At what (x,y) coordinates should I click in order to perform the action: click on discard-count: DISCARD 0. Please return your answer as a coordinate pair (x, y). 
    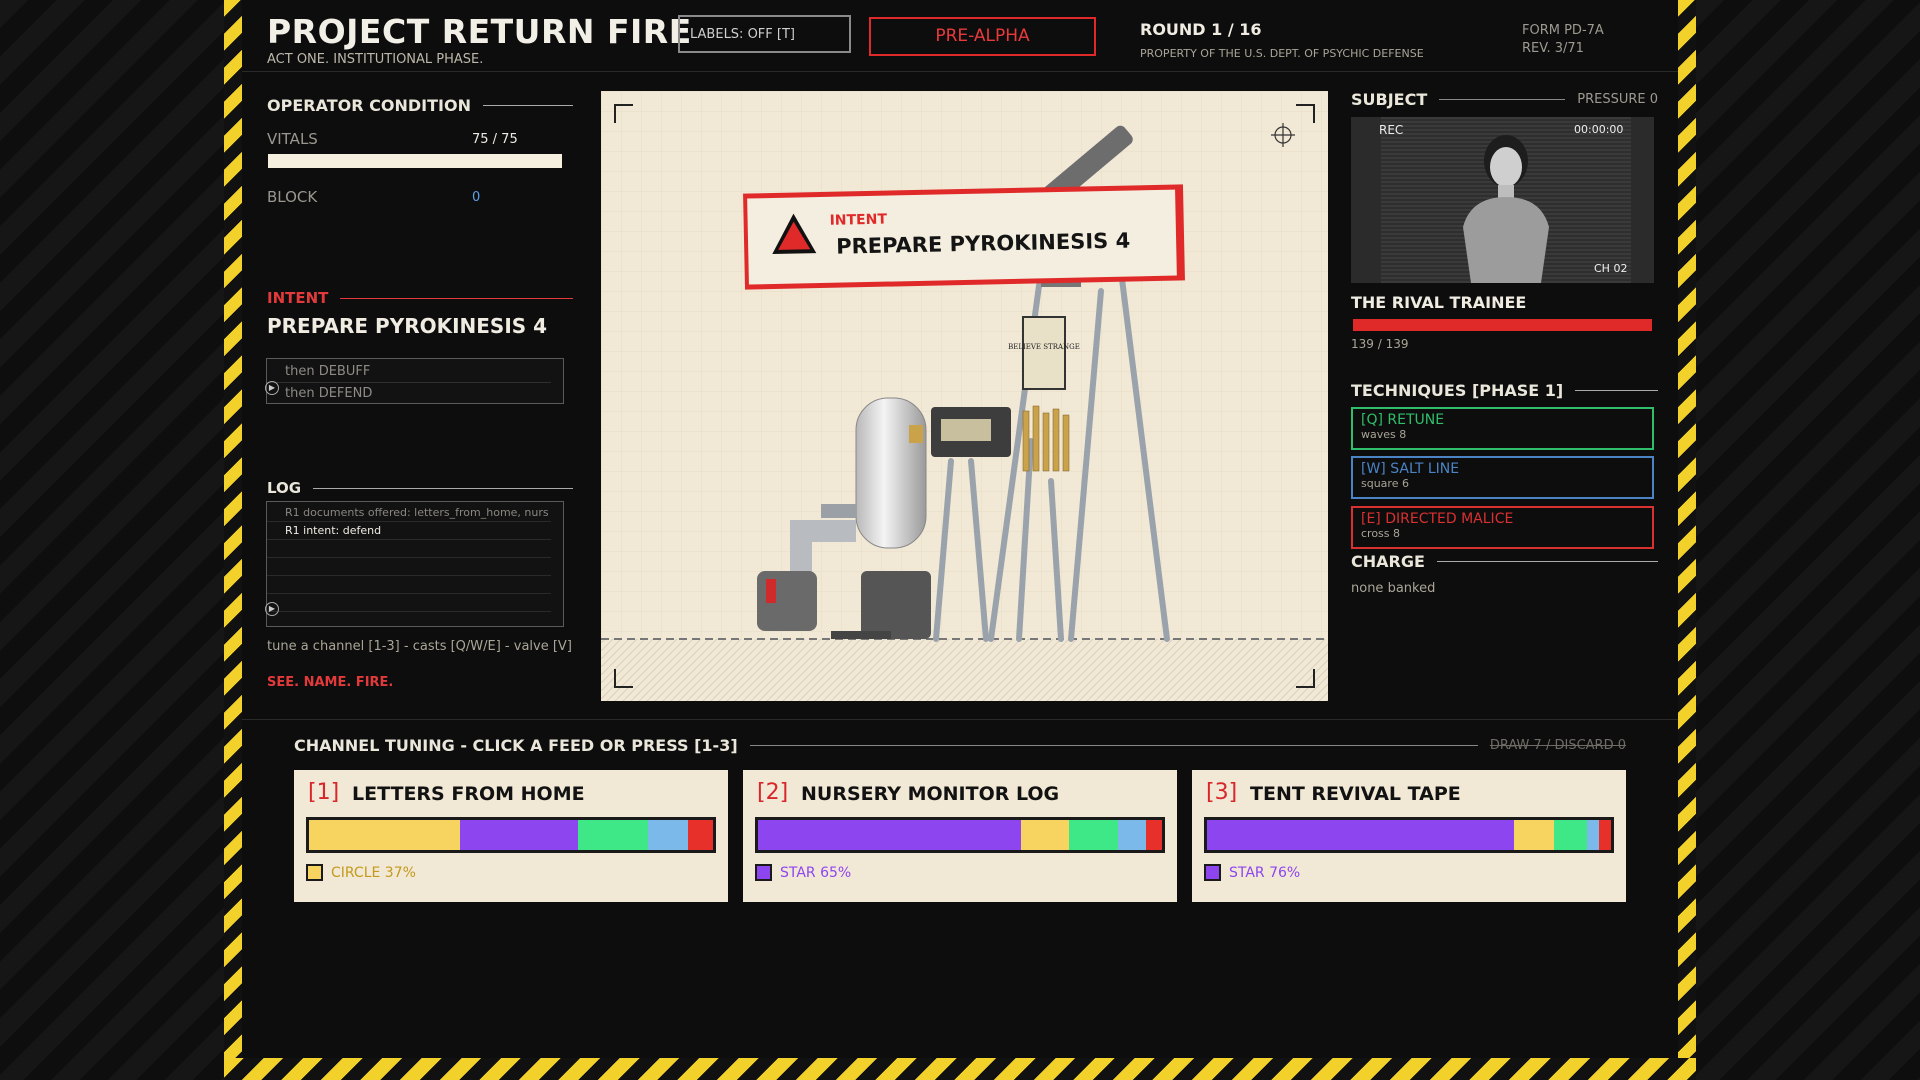
    Looking at the image, I should click on (1590, 745).